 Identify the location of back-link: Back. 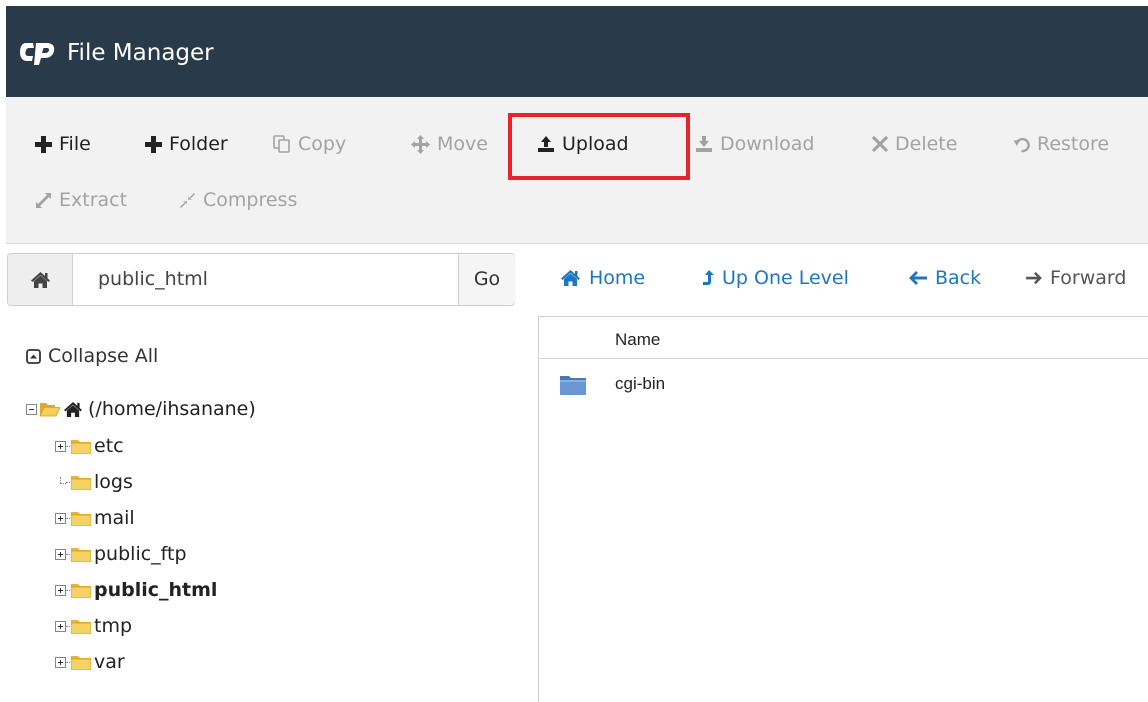
(945, 278).